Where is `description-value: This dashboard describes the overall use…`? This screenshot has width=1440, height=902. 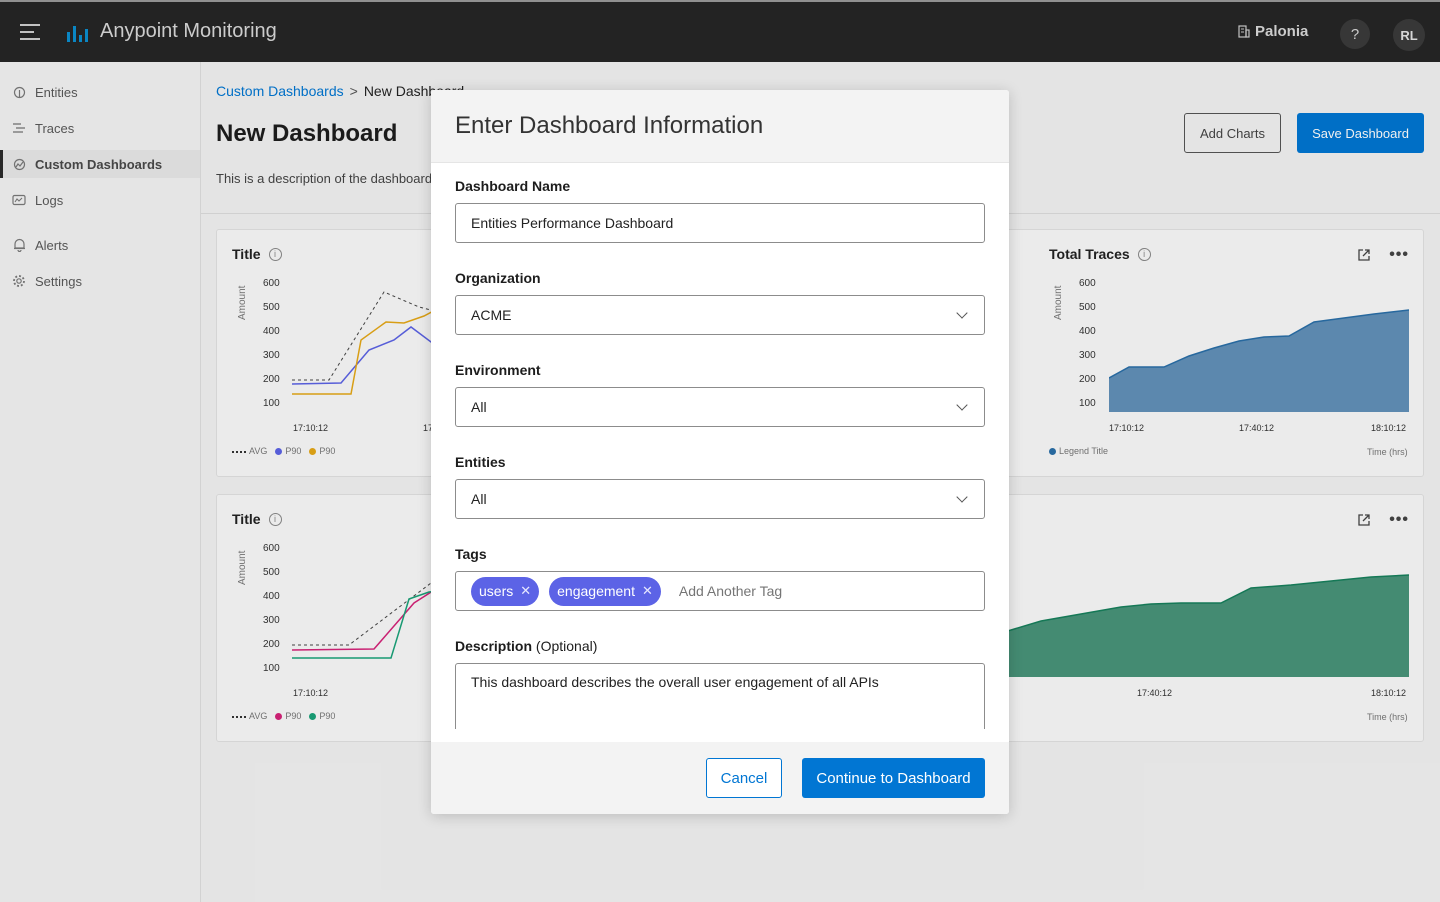
description-value: This dashboard describes the overall use… is located at coordinates (675, 682).